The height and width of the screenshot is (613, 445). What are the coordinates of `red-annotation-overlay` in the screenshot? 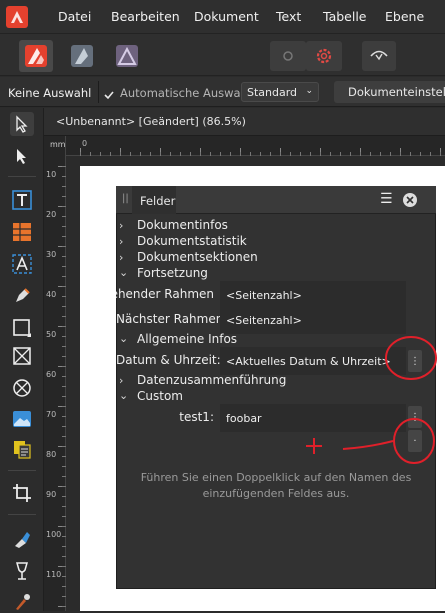 It's located at (371, 400).